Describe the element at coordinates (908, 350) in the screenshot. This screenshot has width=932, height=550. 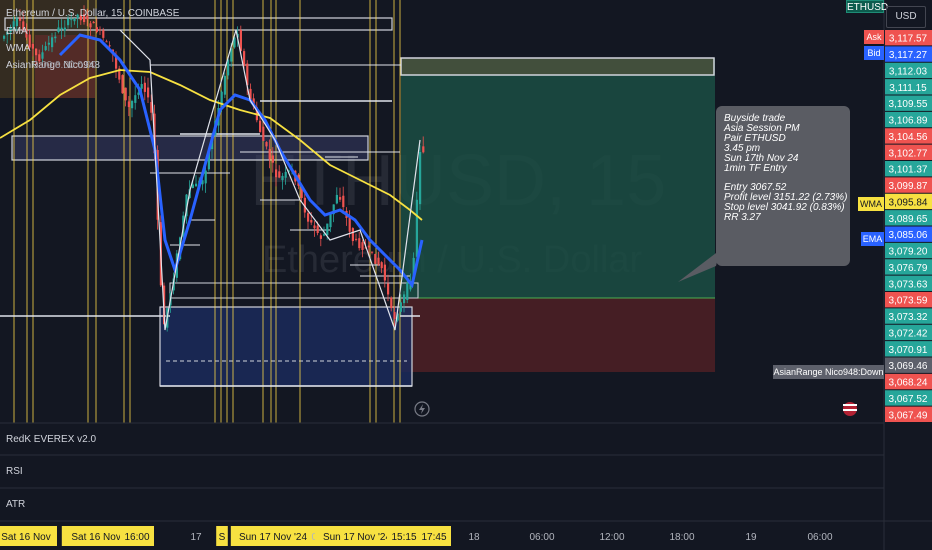
I see `price-label: 3,070.91` at that location.